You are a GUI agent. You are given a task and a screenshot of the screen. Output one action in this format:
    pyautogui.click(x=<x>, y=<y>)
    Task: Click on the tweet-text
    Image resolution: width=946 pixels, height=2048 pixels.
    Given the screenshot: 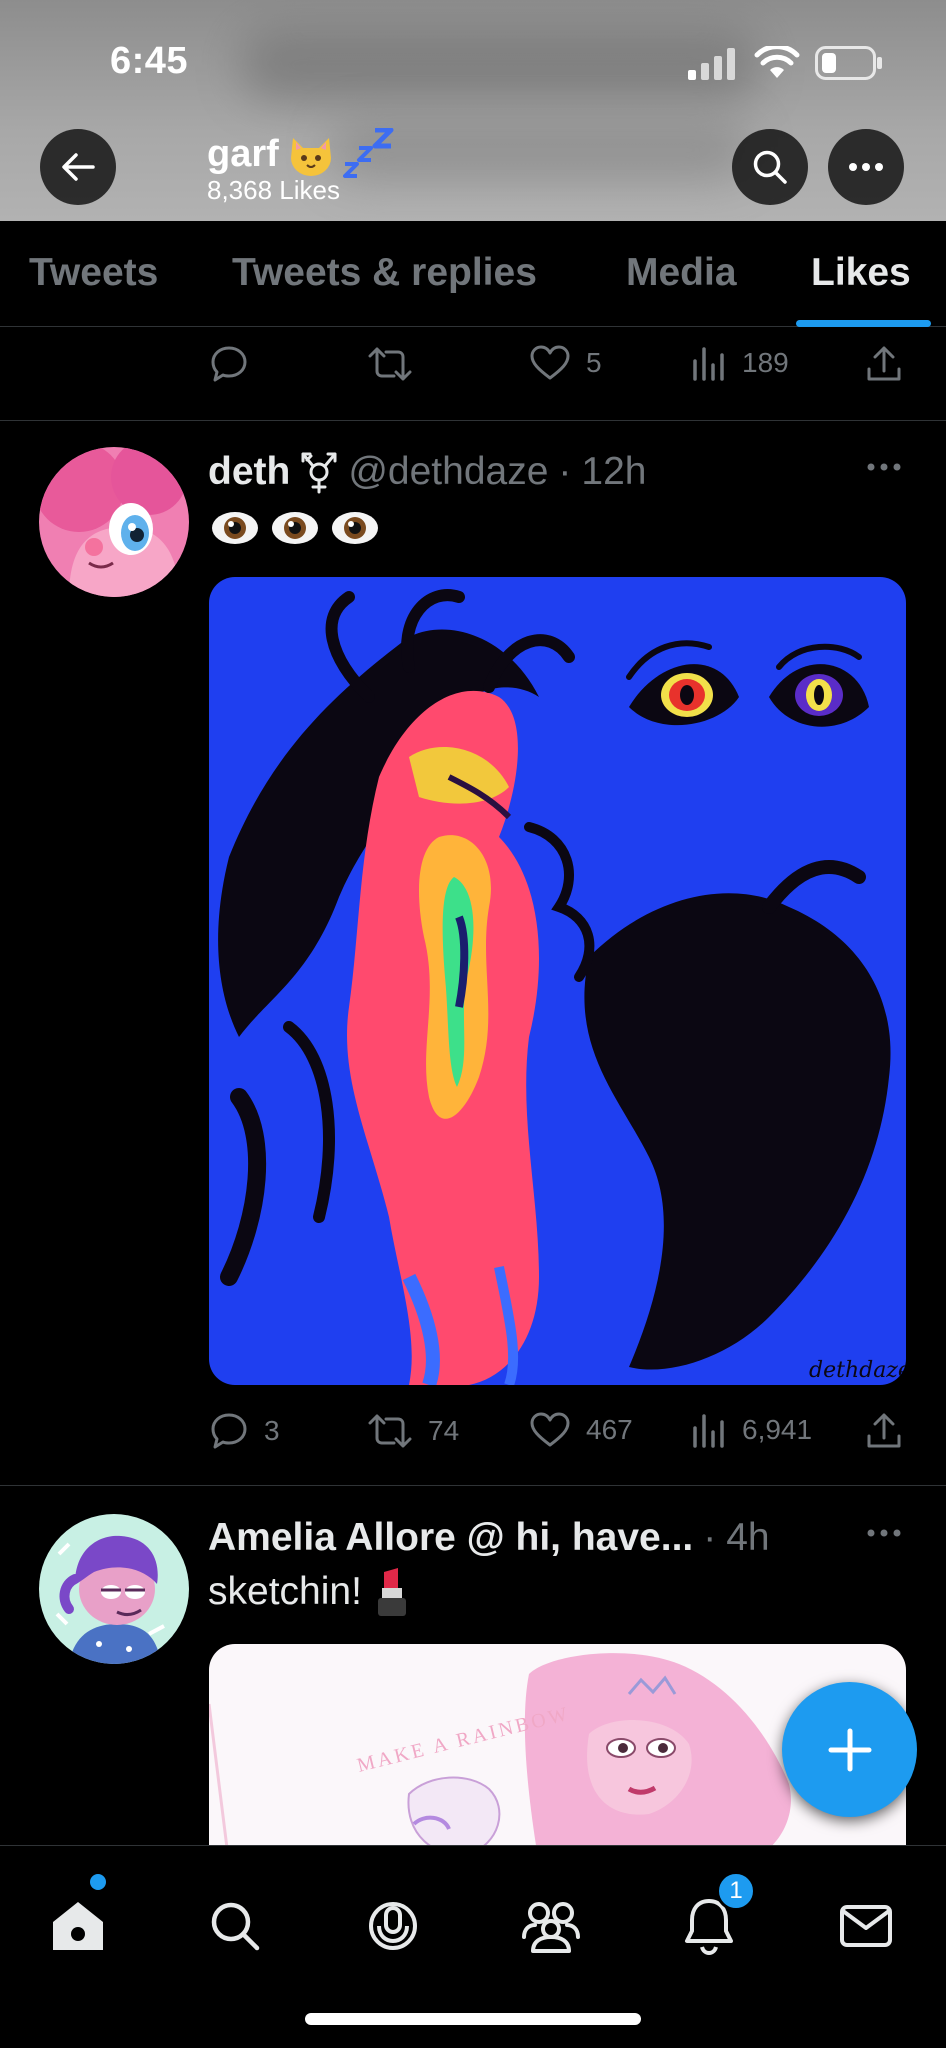 What is the action you would take?
    pyautogui.click(x=295, y=528)
    